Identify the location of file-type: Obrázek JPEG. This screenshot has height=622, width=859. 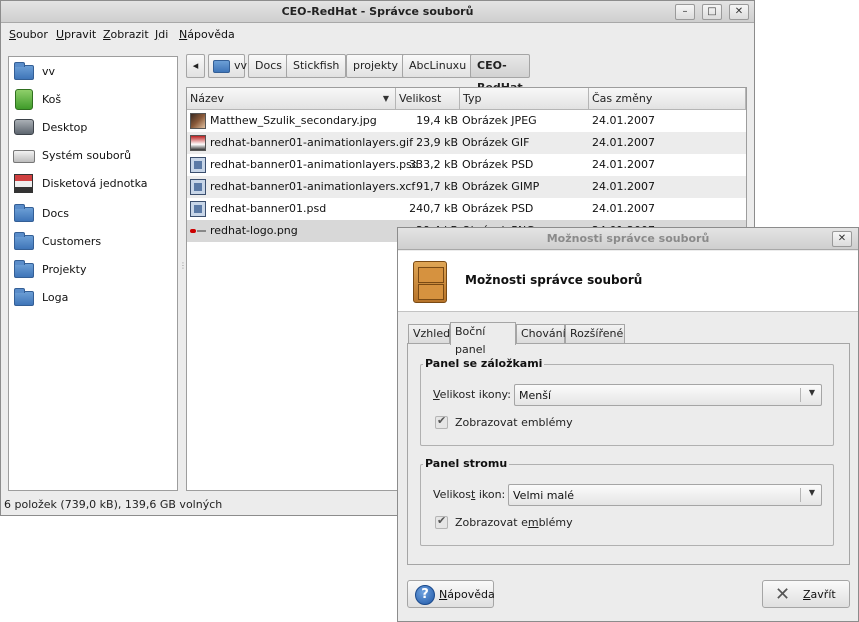
(499, 120).